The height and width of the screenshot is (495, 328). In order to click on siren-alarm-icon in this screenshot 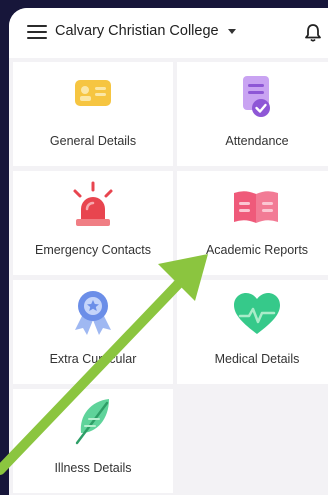, I will do `click(93, 203)`.